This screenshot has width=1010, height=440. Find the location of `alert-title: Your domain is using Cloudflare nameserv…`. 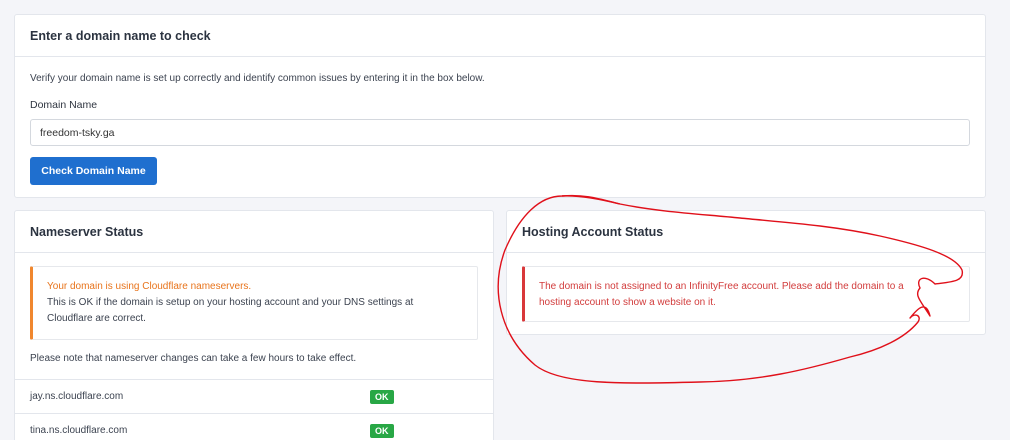

alert-title: Your domain is using Cloudflare nameserv… is located at coordinates (149, 286).